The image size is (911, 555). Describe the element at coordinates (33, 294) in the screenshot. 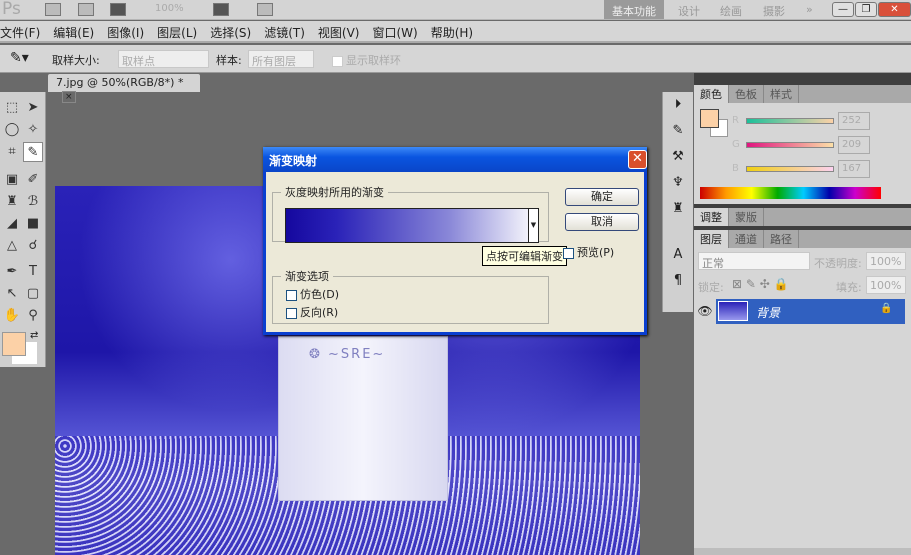

I see `shape-tool-icon: ▢` at that location.